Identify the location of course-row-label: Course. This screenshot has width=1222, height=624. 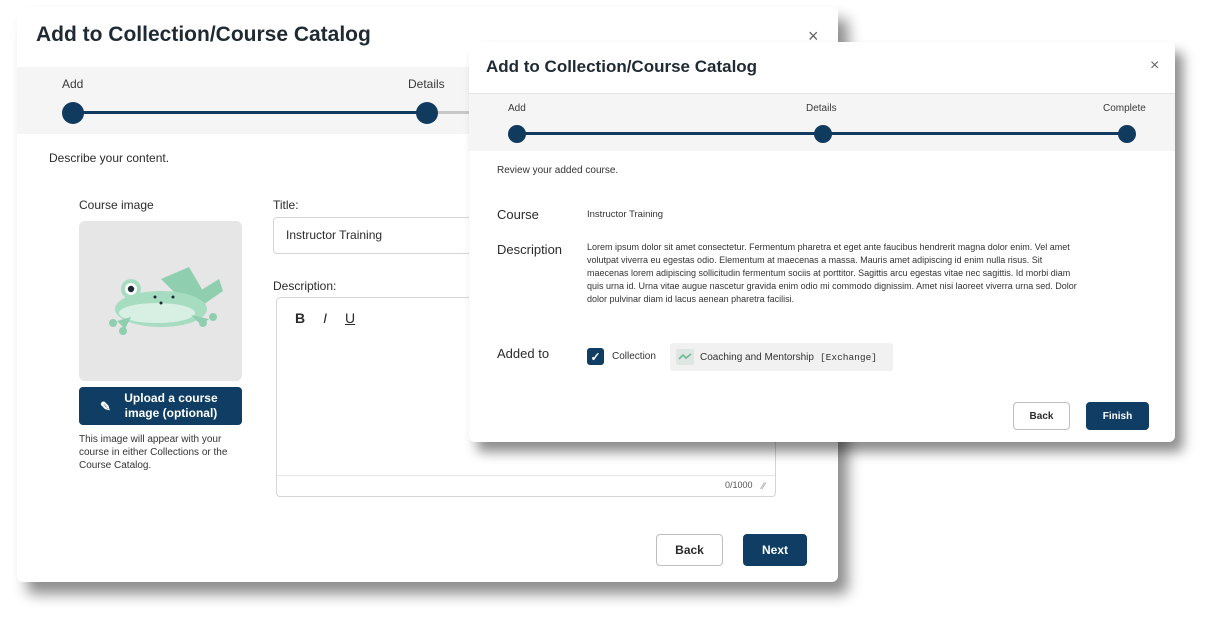
(518, 214).